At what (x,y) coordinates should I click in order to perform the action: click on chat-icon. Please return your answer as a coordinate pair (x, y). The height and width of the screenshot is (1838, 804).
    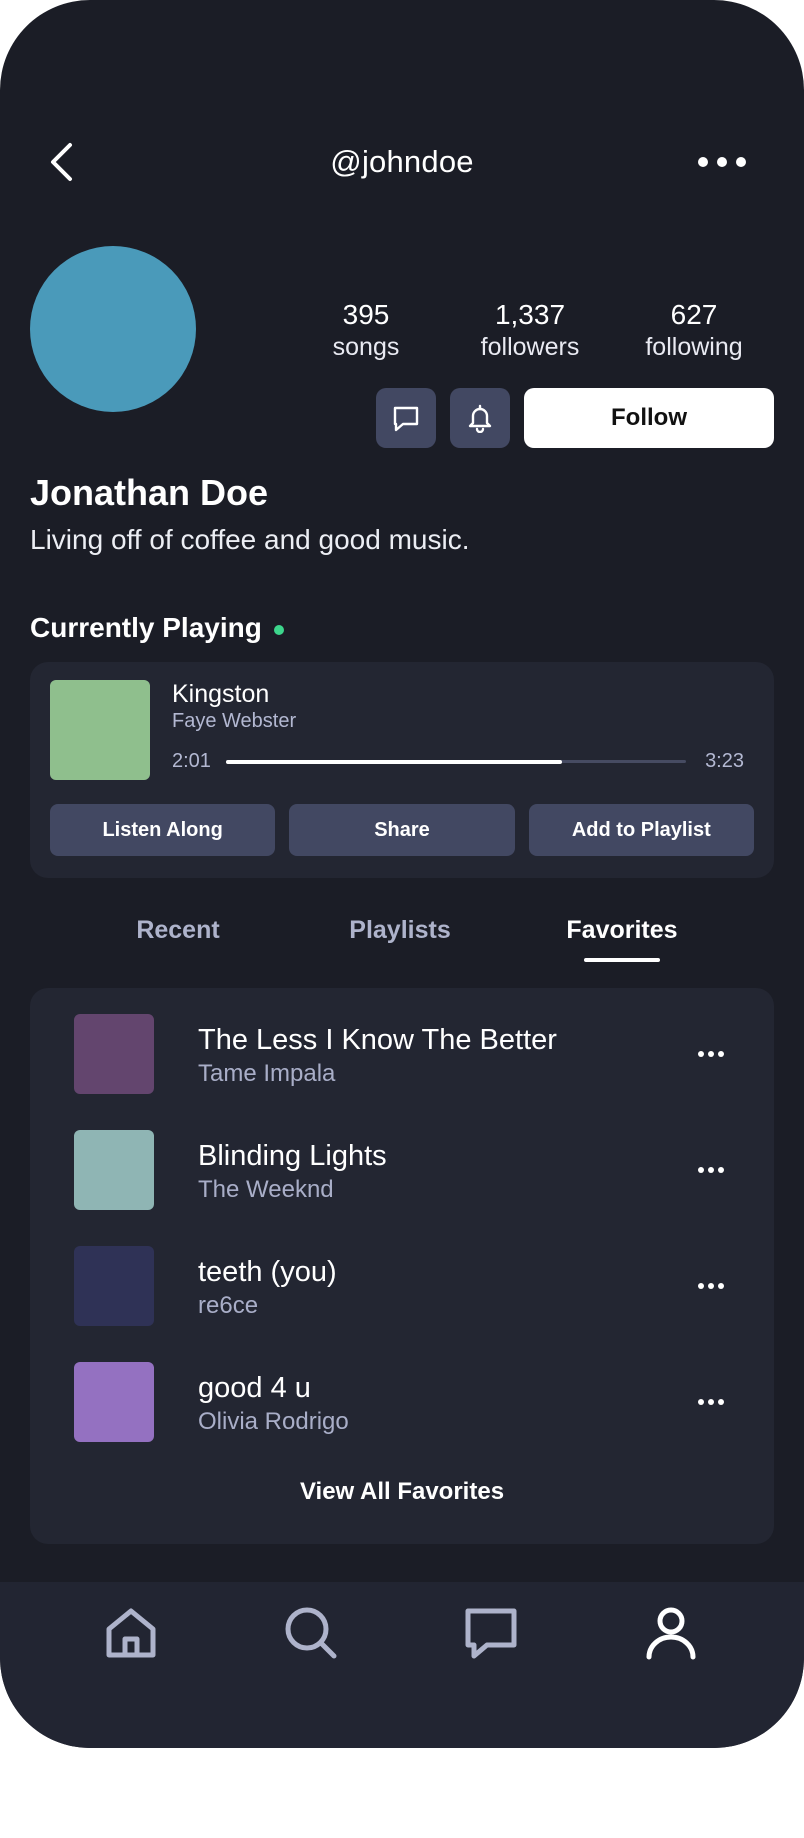
    Looking at the image, I should click on (491, 1633).